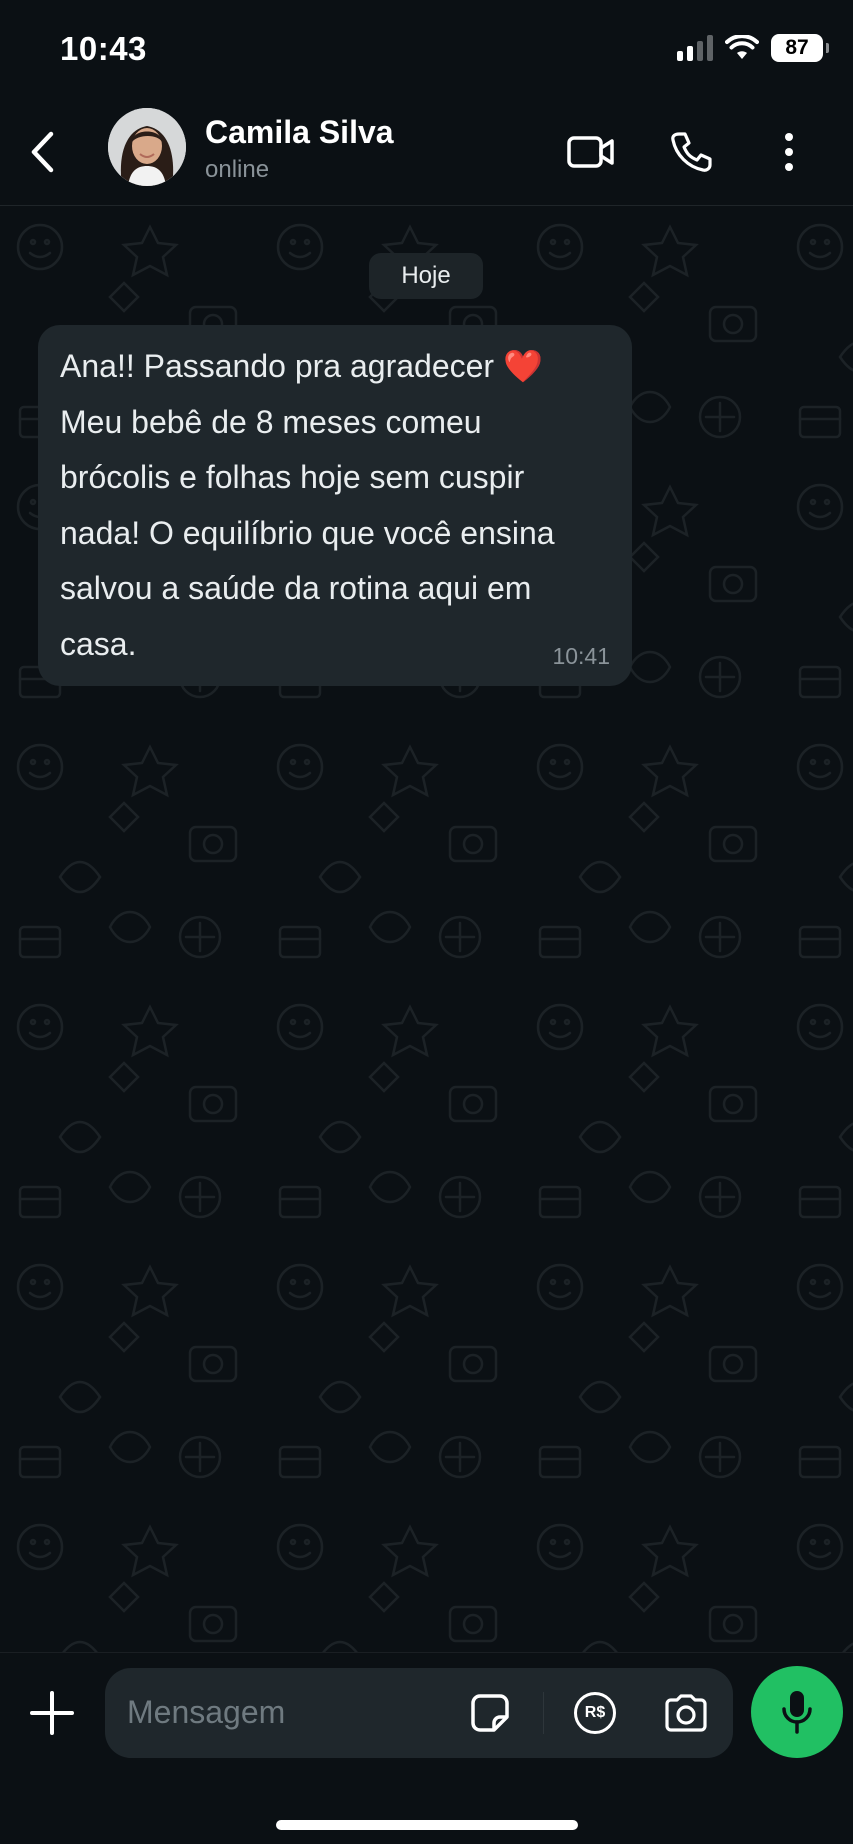 This screenshot has height=1844, width=853. Describe the element at coordinates (427, 1825) in the screenshot. I see `home-indicator` at that location.